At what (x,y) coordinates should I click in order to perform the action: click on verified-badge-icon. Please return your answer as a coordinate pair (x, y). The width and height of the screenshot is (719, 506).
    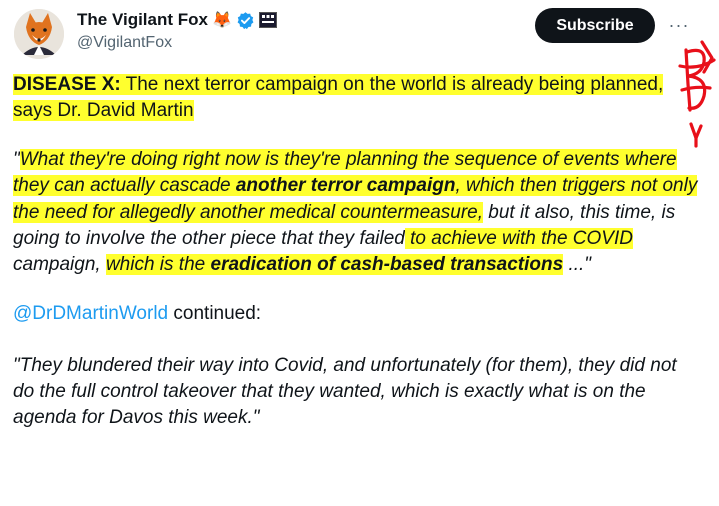
    Looking at the image, I should click on (245, 20).